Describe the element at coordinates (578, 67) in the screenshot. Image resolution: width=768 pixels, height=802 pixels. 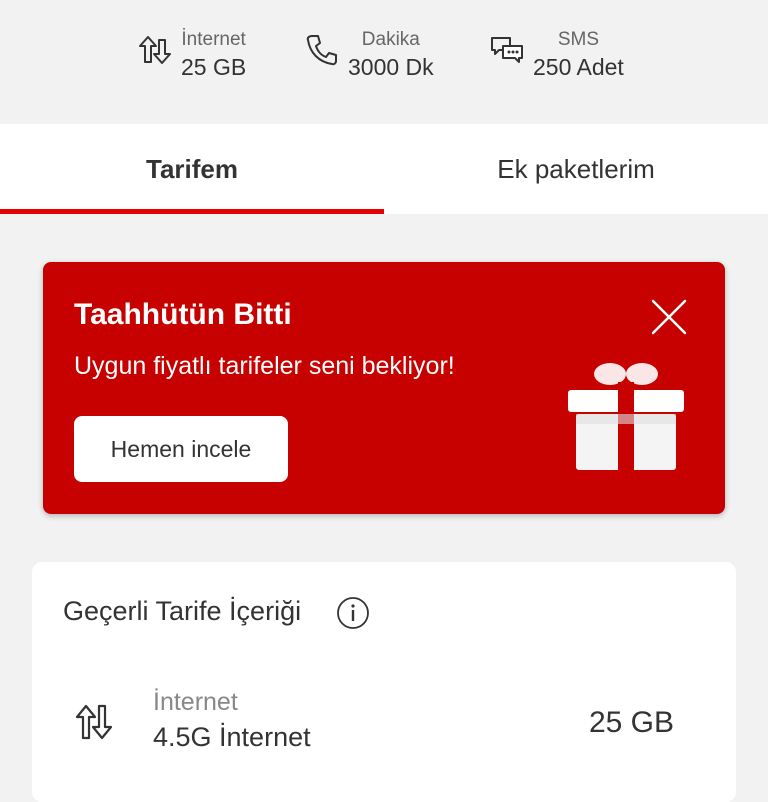
I see `summary-sms-value: 250 Adet` at that location.